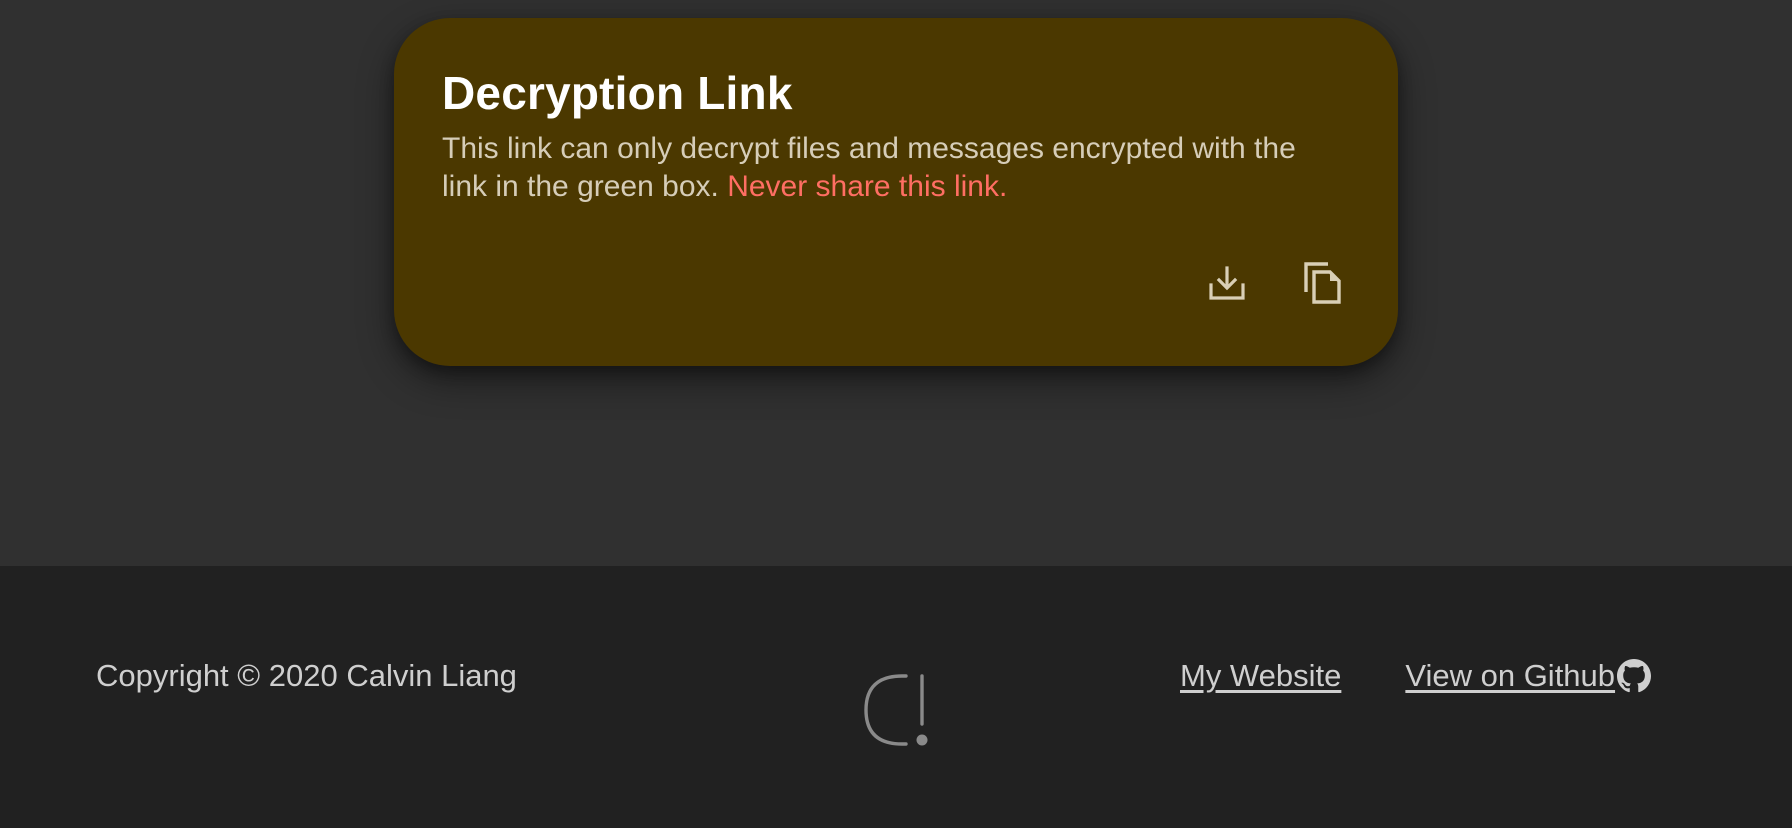 This screenshot has height=828, width=1792. I want to click on github-icon, so click(1634, 676).